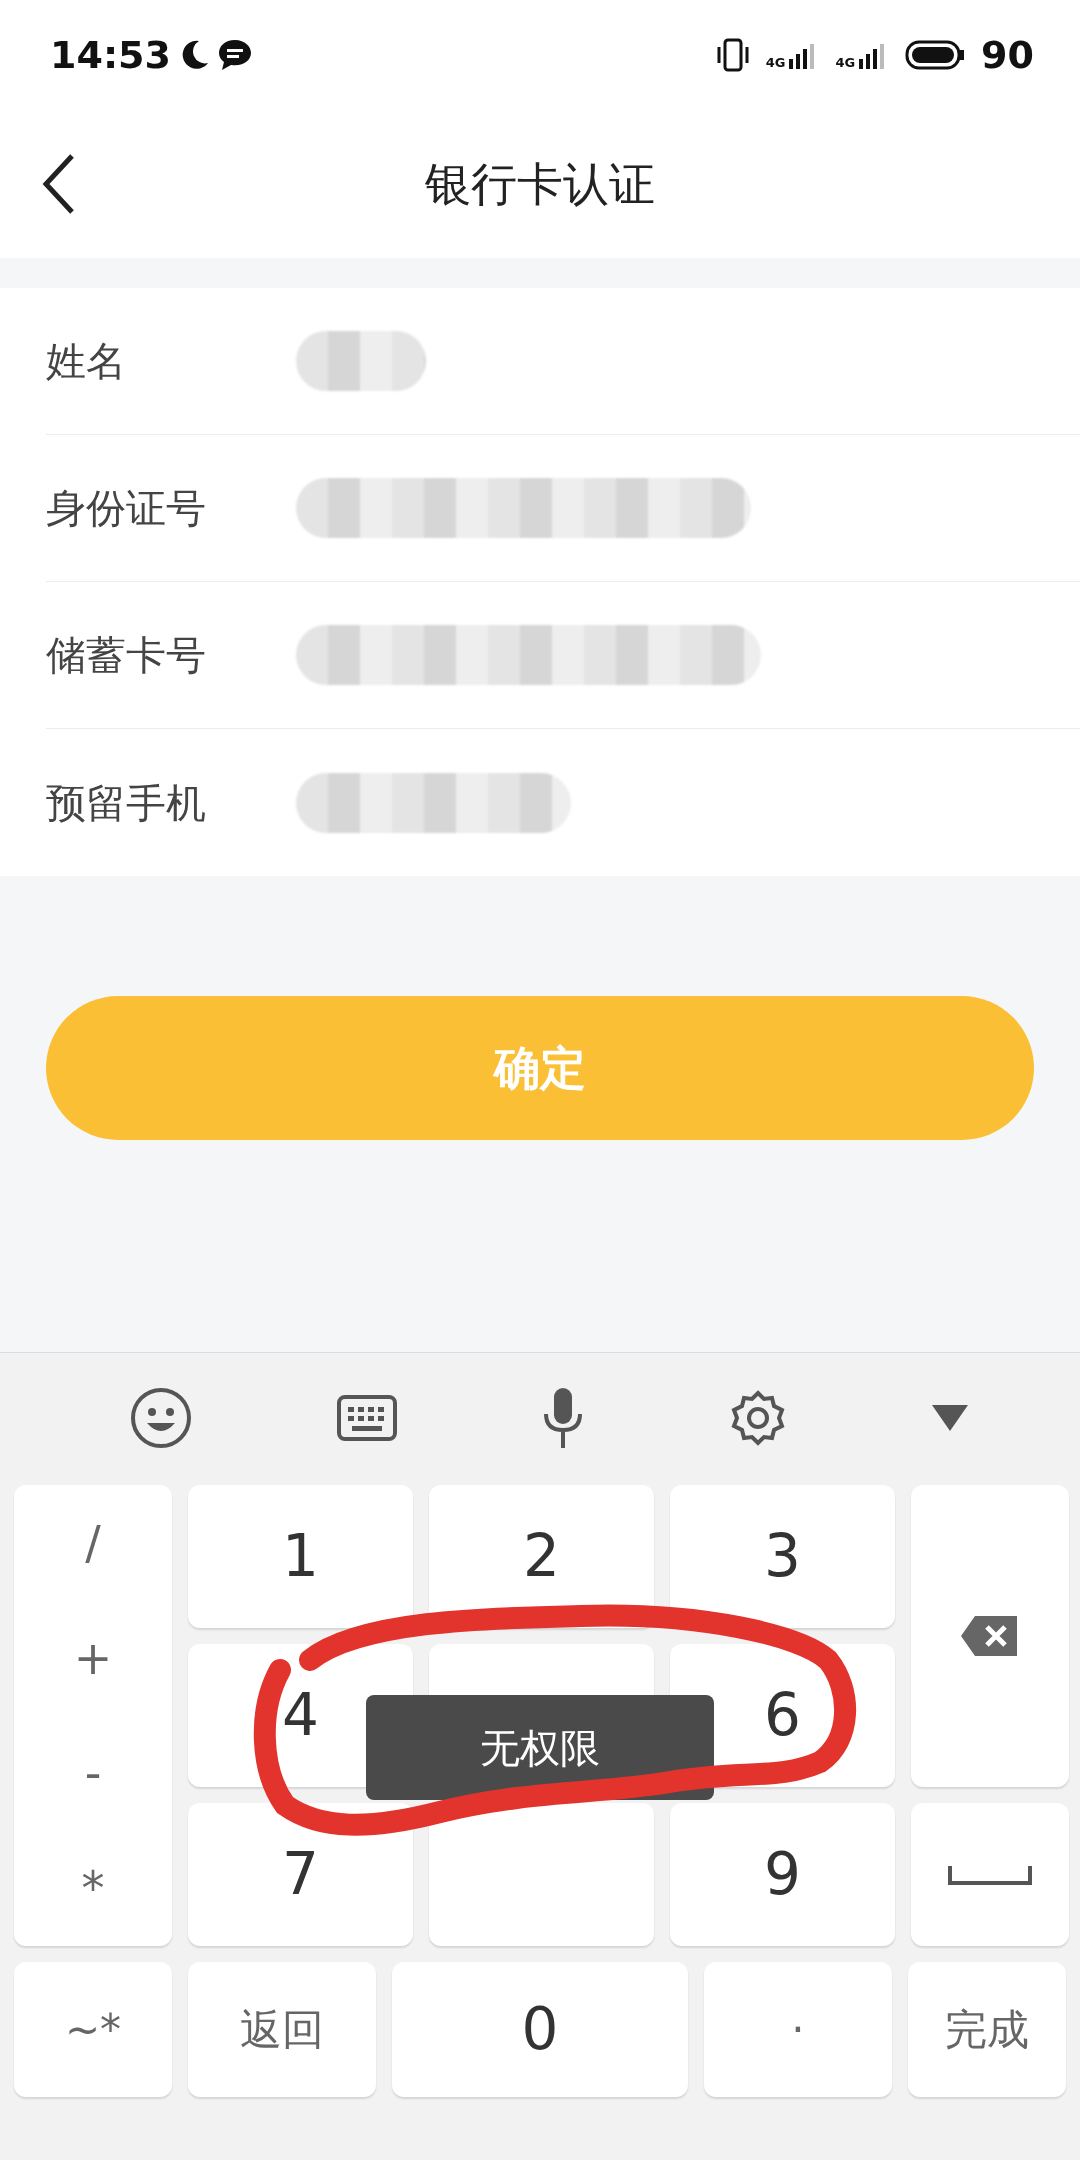 This screenshot has width=1080, height=2160. What do you see at coordinates (782, 1874) in the screenshot?
I see `digit-key: 9` at bounding box center [782, 1874].